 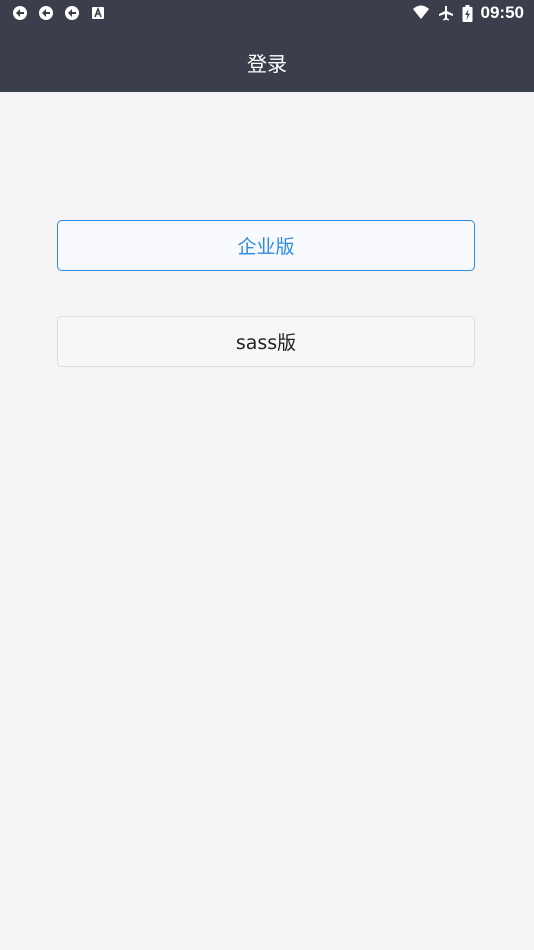 I want to click on sass-edition-label: sass版, so click(x=266, y=343).